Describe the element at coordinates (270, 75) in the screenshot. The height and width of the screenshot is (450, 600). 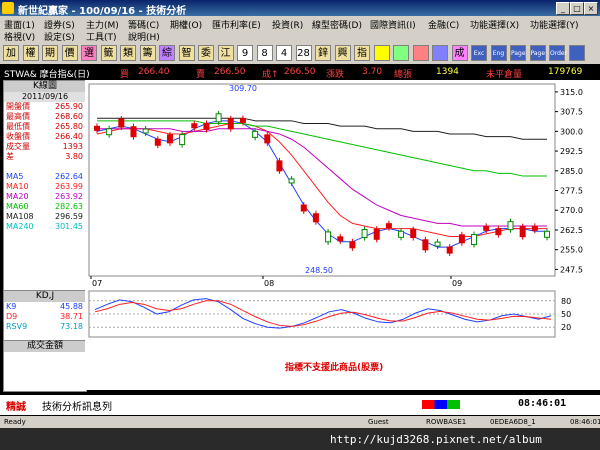
I see `deal-label: 成↑` at that location.